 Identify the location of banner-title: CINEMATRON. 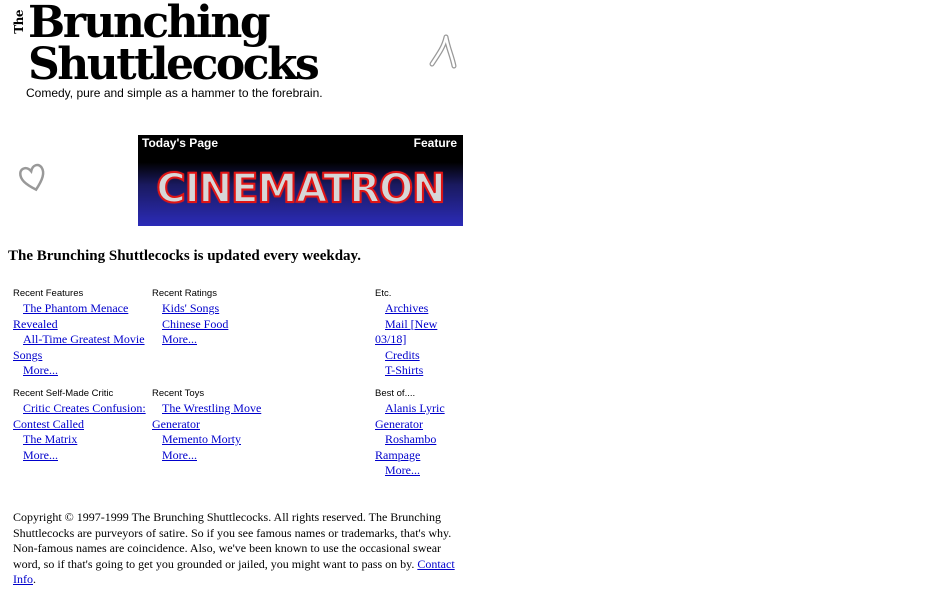
(300, 189).